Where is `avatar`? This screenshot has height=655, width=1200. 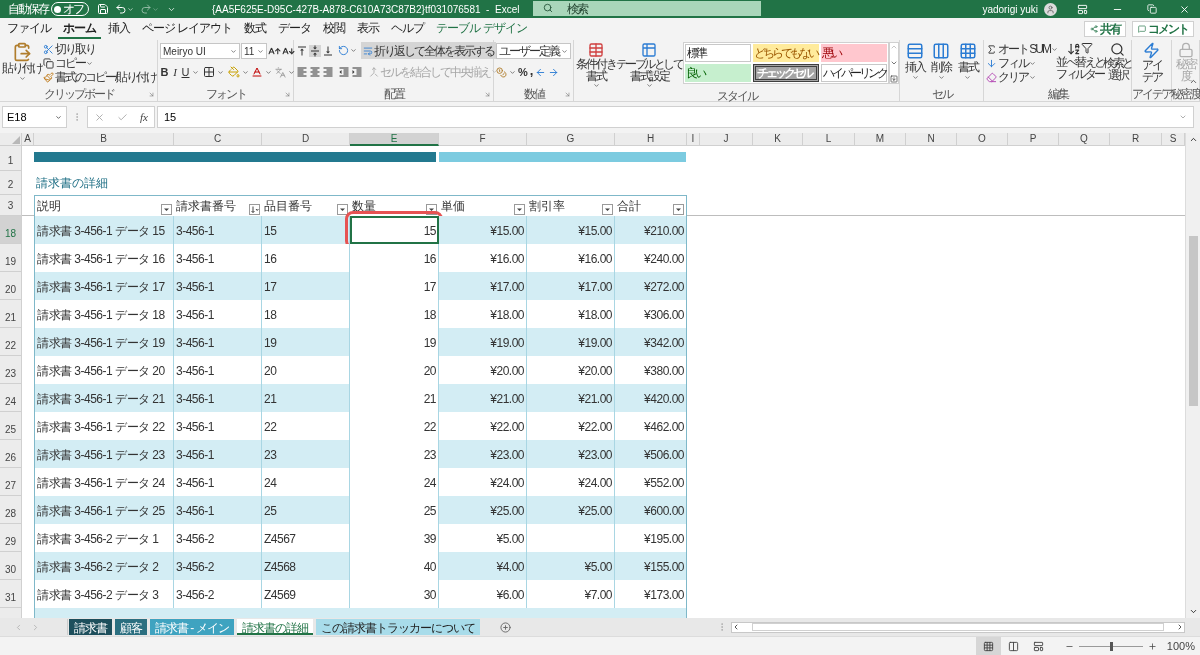 avatar is located at coordinates (1050, 9).